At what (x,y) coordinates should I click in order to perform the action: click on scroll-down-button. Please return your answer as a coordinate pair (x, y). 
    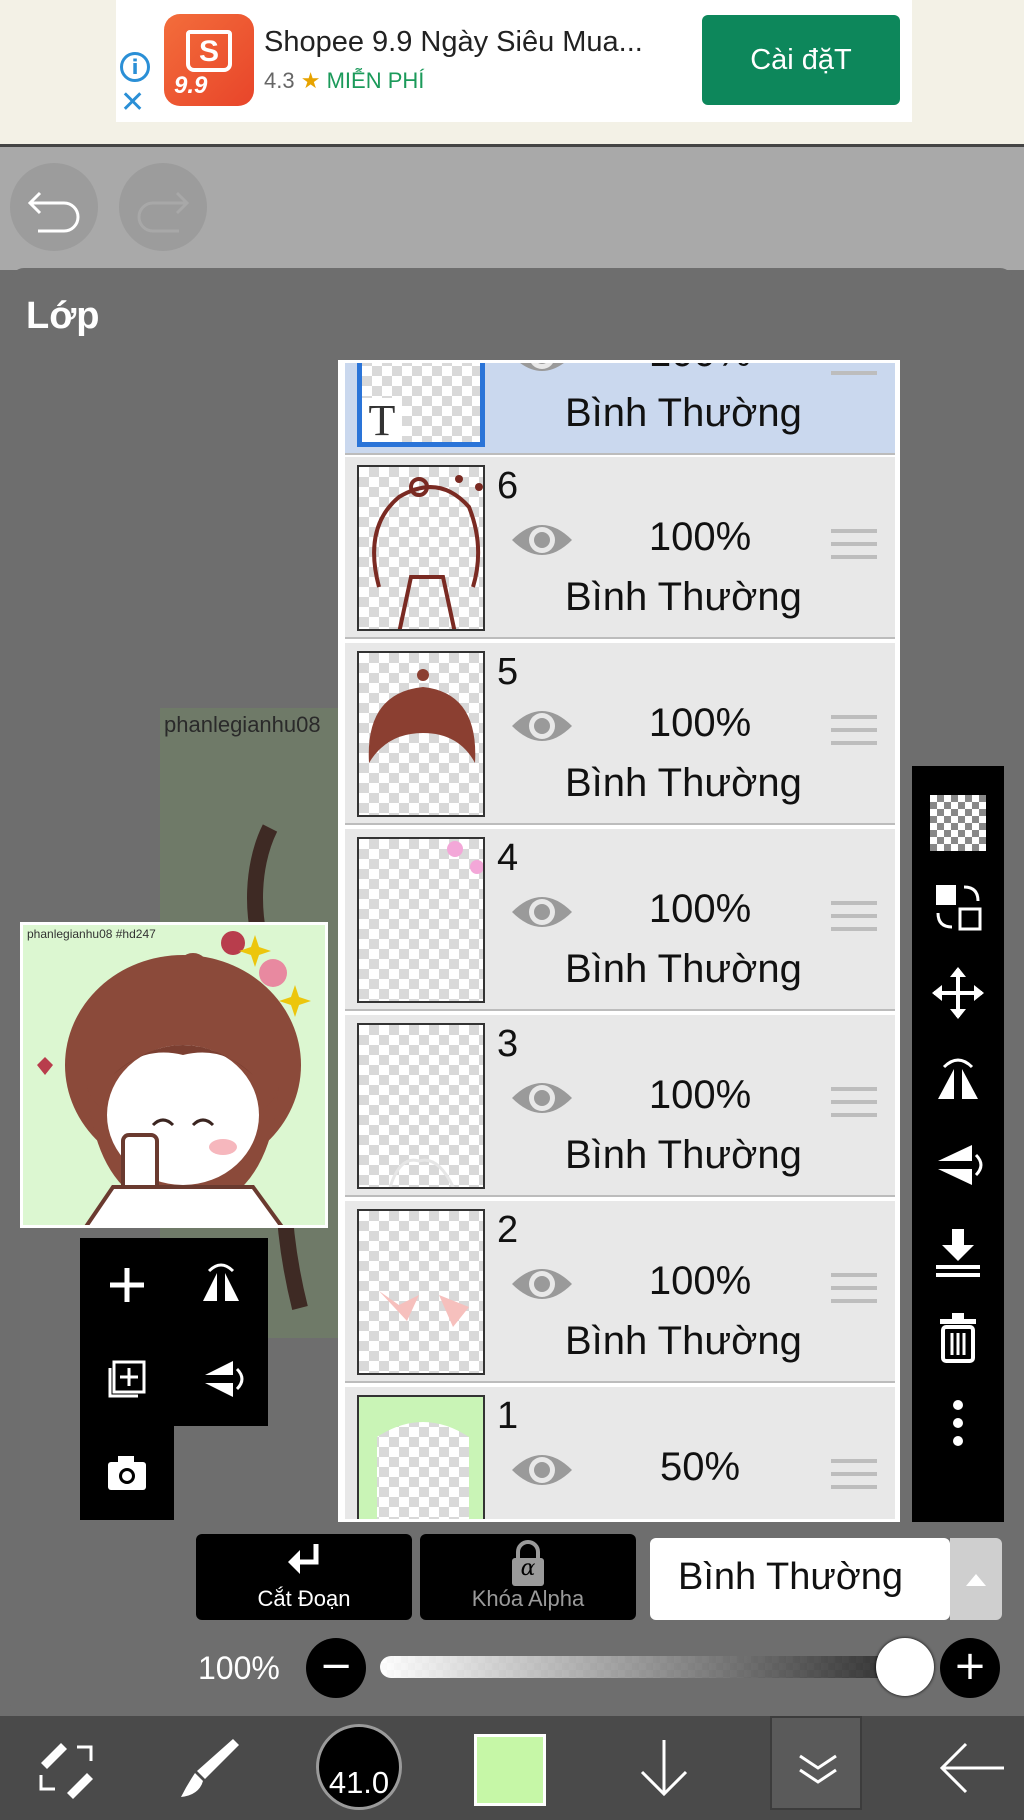
    Looking at the image, I should click on (664, 1768).